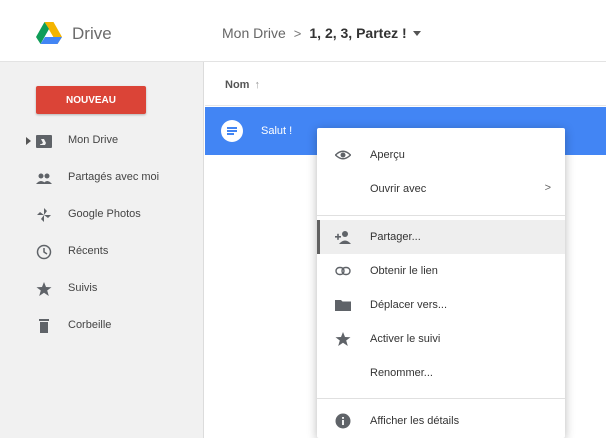 This screenshot has width=606, height=438. I want to click on sidebar-item-recents: Récents, so click(102, 252).